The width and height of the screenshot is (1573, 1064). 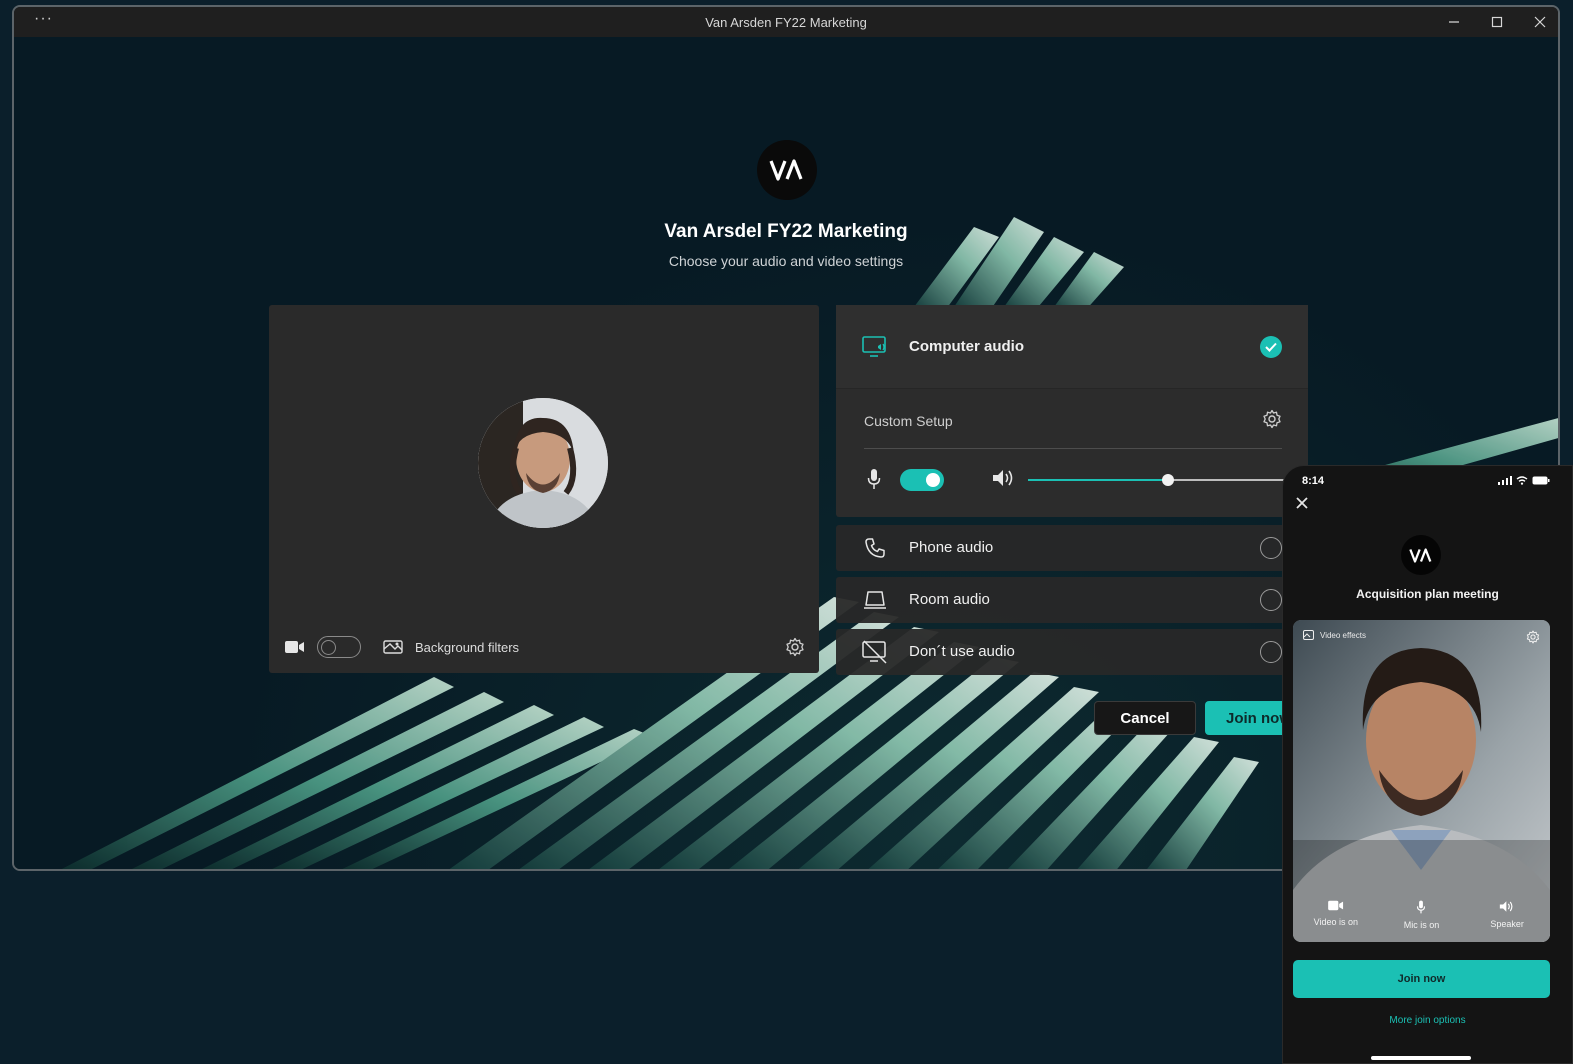 What do you see at coordinates (962, 651) in the screenshot?
I see `no-audio-label: Don´t use audio` at bounding box center [962, 651].